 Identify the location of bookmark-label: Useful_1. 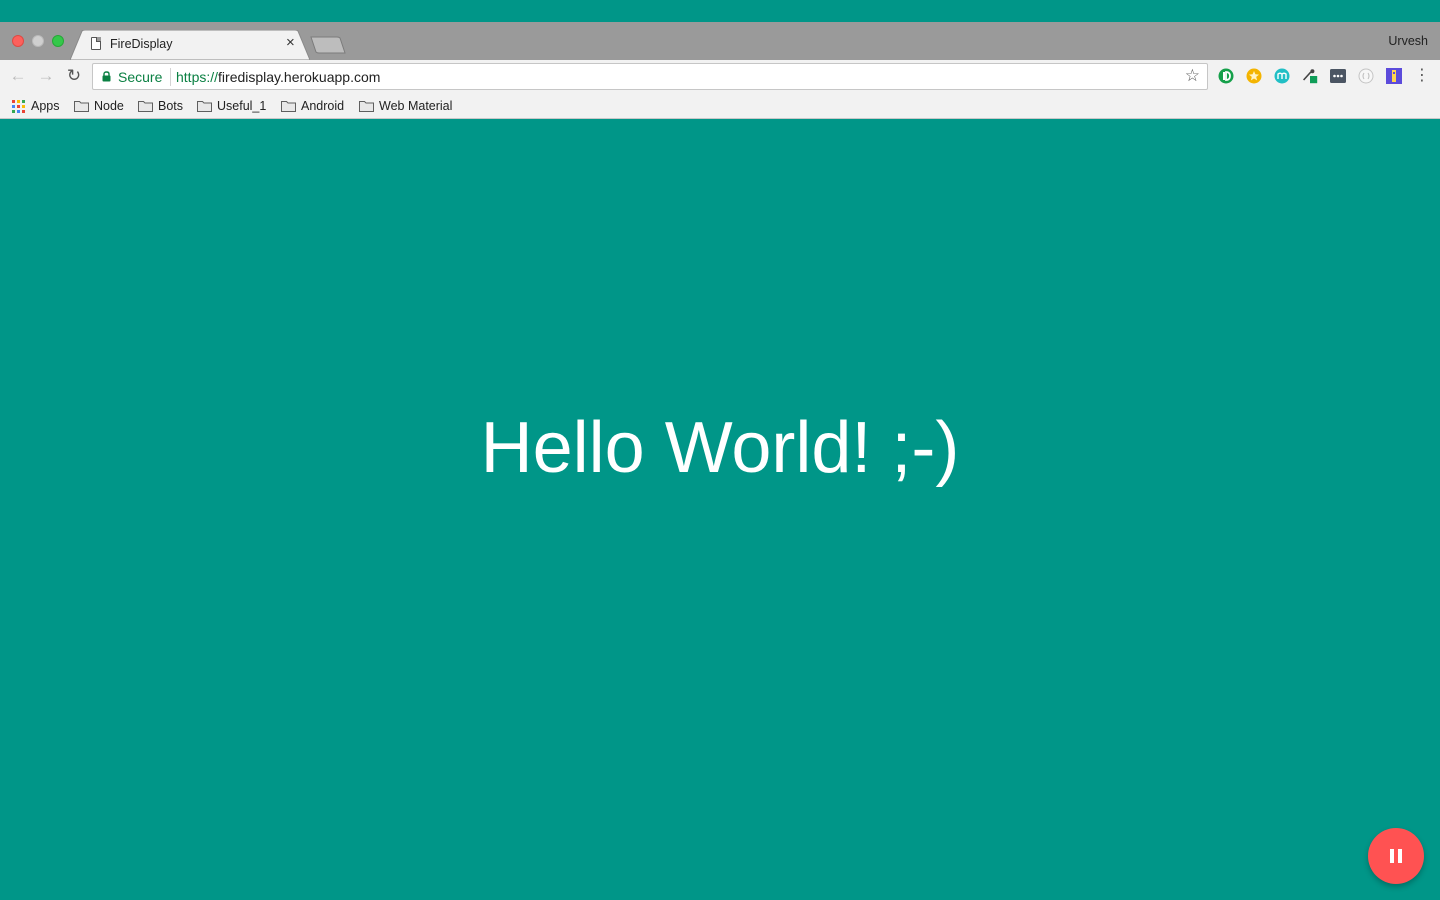
(242, 106).